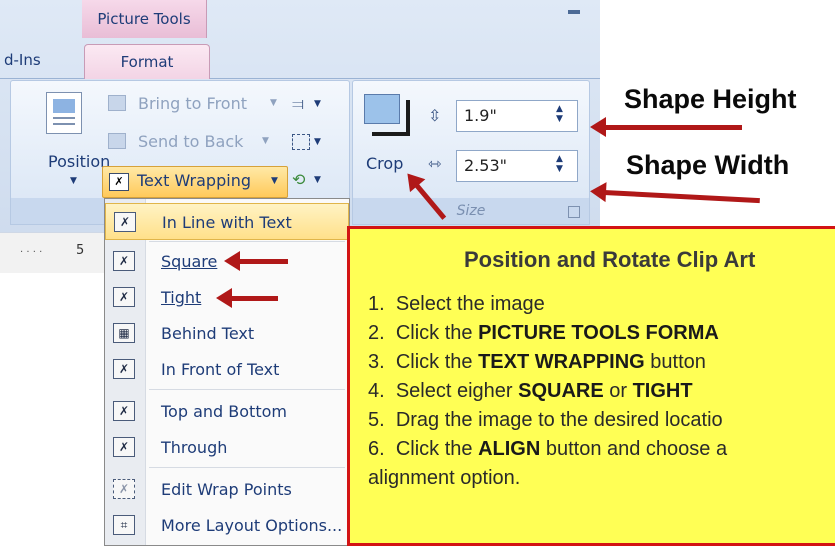 This screenshot has height=546, width=835. I want to click on menu-item-label: Top and Bottom, so click(224, 411).